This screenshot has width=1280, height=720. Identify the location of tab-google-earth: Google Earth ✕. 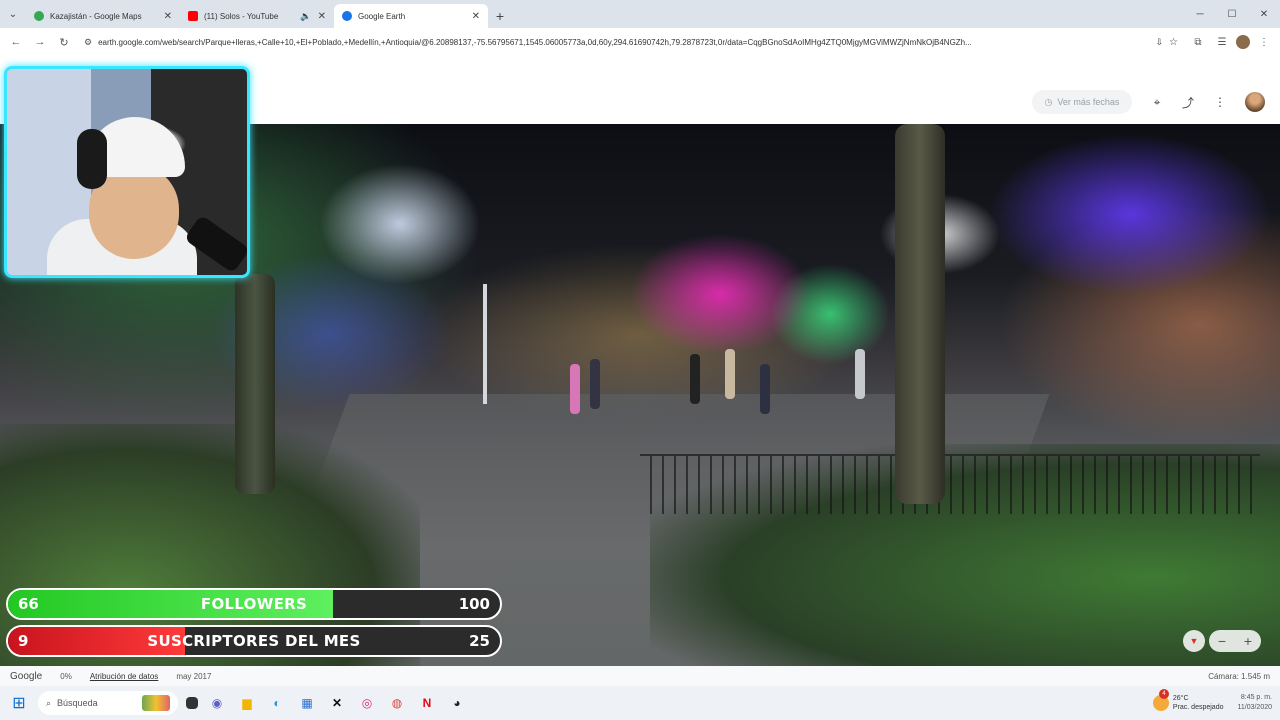
(411, 16).